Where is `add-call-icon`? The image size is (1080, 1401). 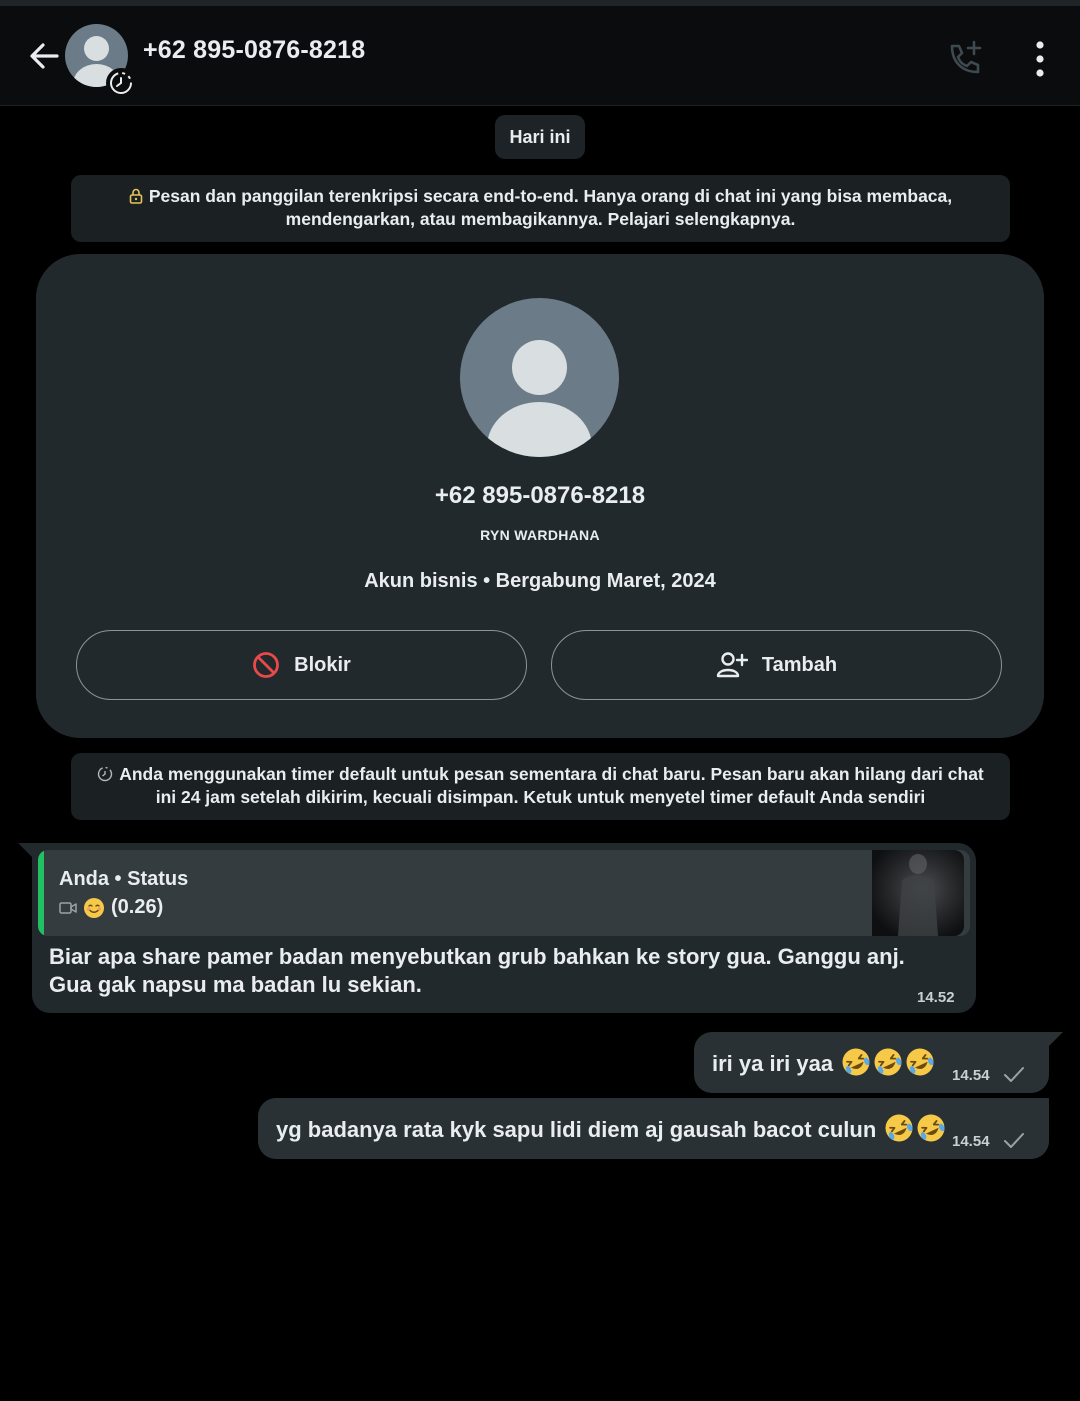
add-call-icon is located at coordinates (965, 59).